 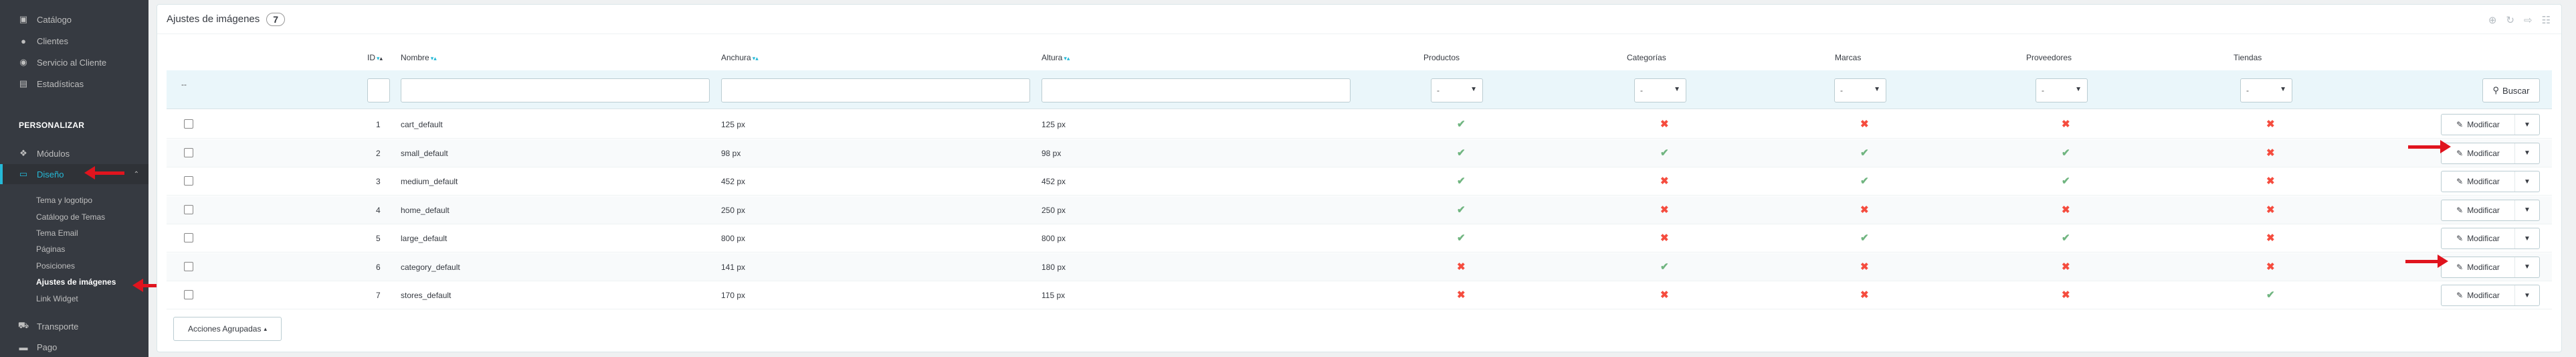 I want to click on filter-height-input, so click(x=1196, y=90).